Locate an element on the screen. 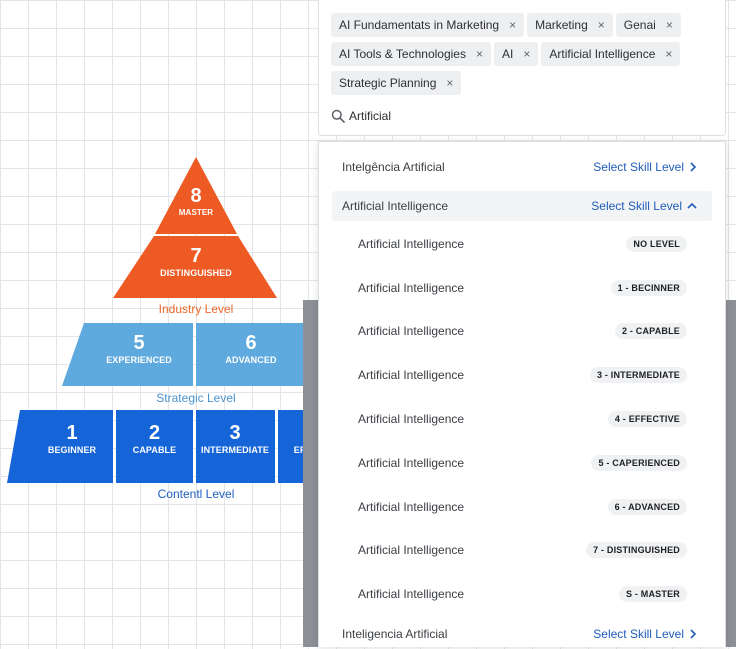 This screenshot has width=736, height=649. industry-level-label: Industry Level is located at coordinates (196, 309).